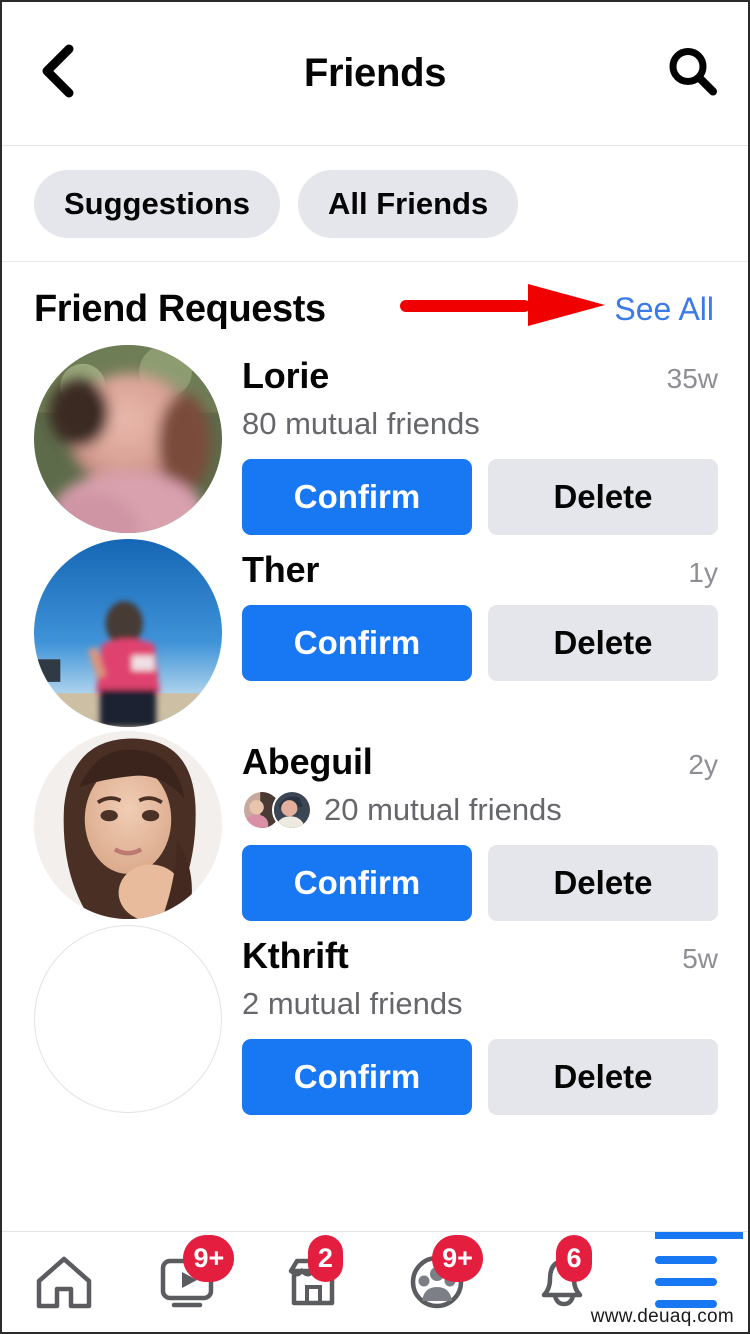  What do you see at coordinates (574, 1258) in the screenshot?
I see `badge-notifications: 6` at bounding box center [574, 1258].